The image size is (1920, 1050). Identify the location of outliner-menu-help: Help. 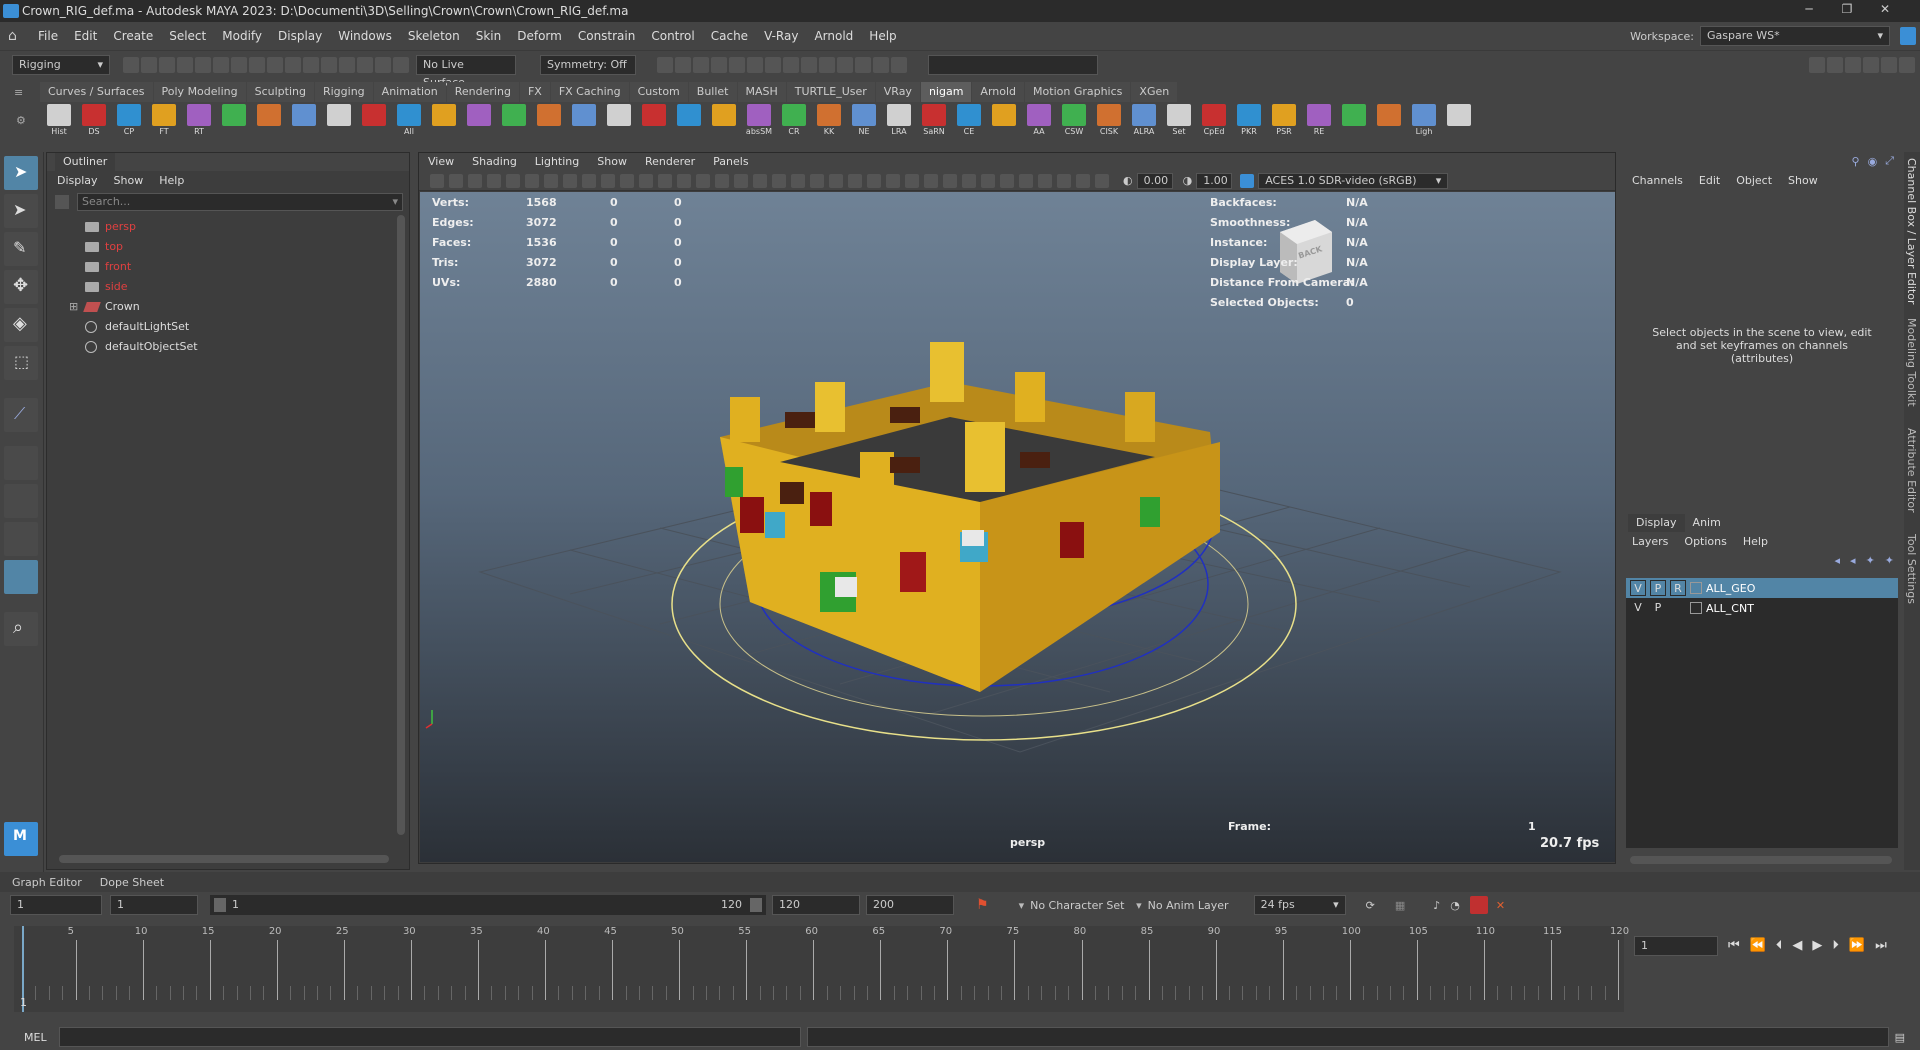
(171, 180).